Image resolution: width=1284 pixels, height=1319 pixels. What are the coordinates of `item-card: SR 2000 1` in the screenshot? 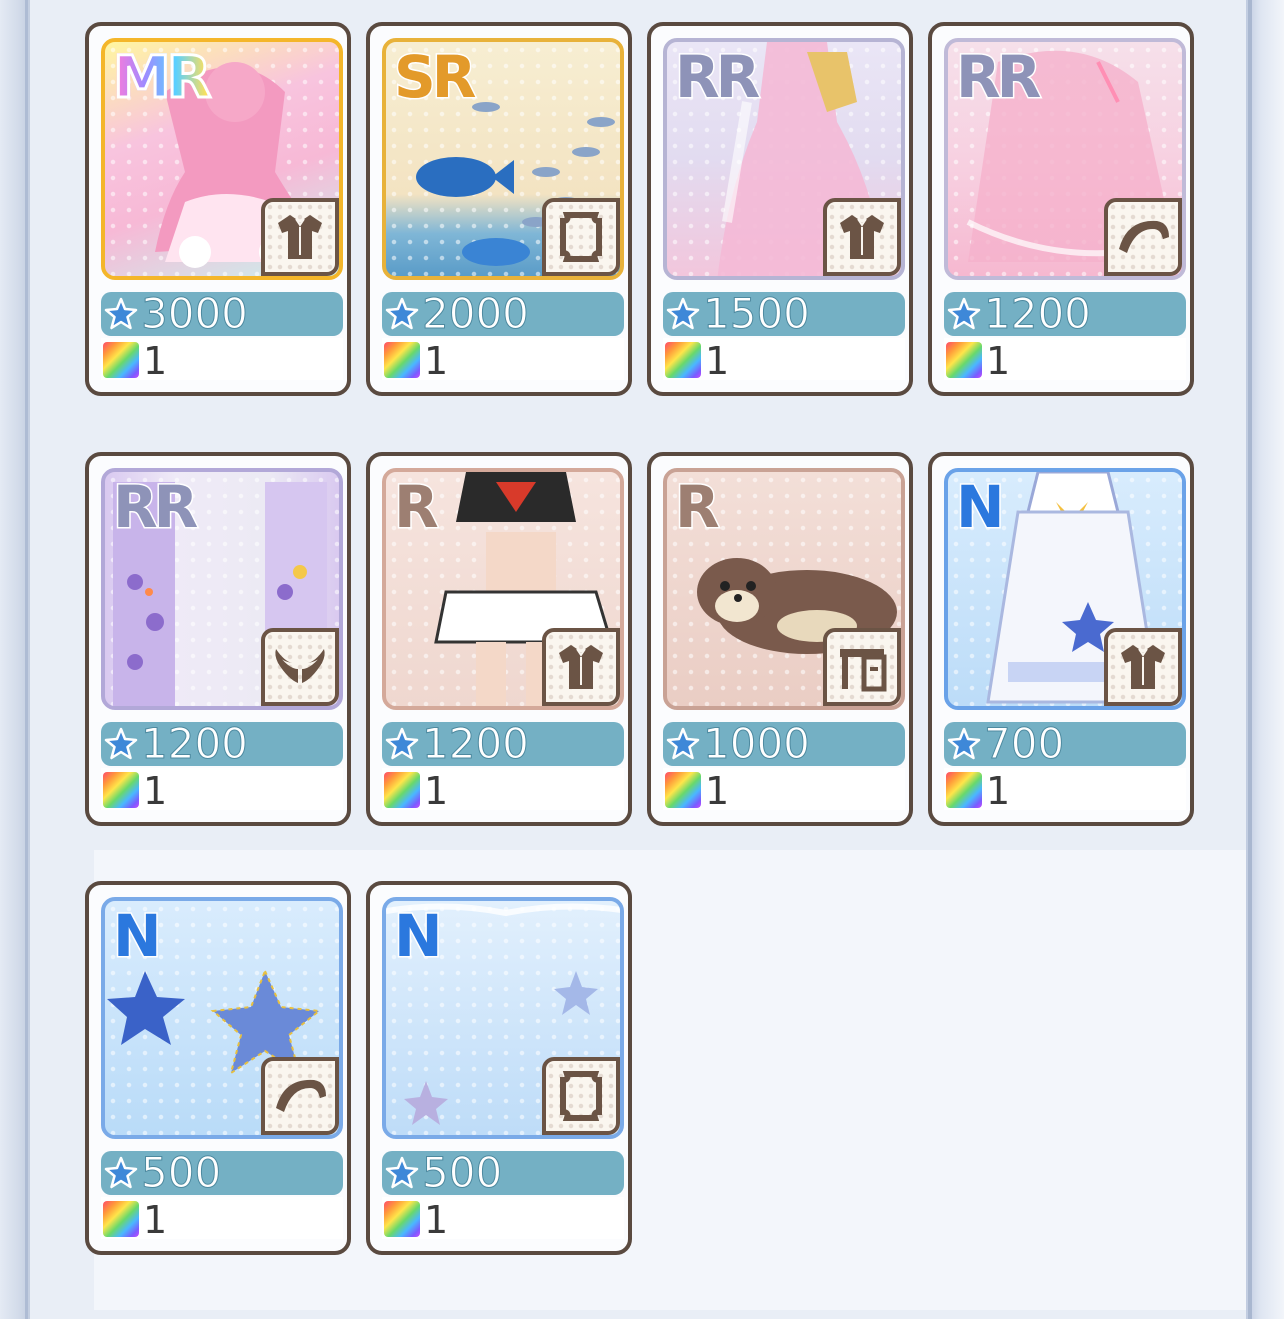 It's located at (499, 209).